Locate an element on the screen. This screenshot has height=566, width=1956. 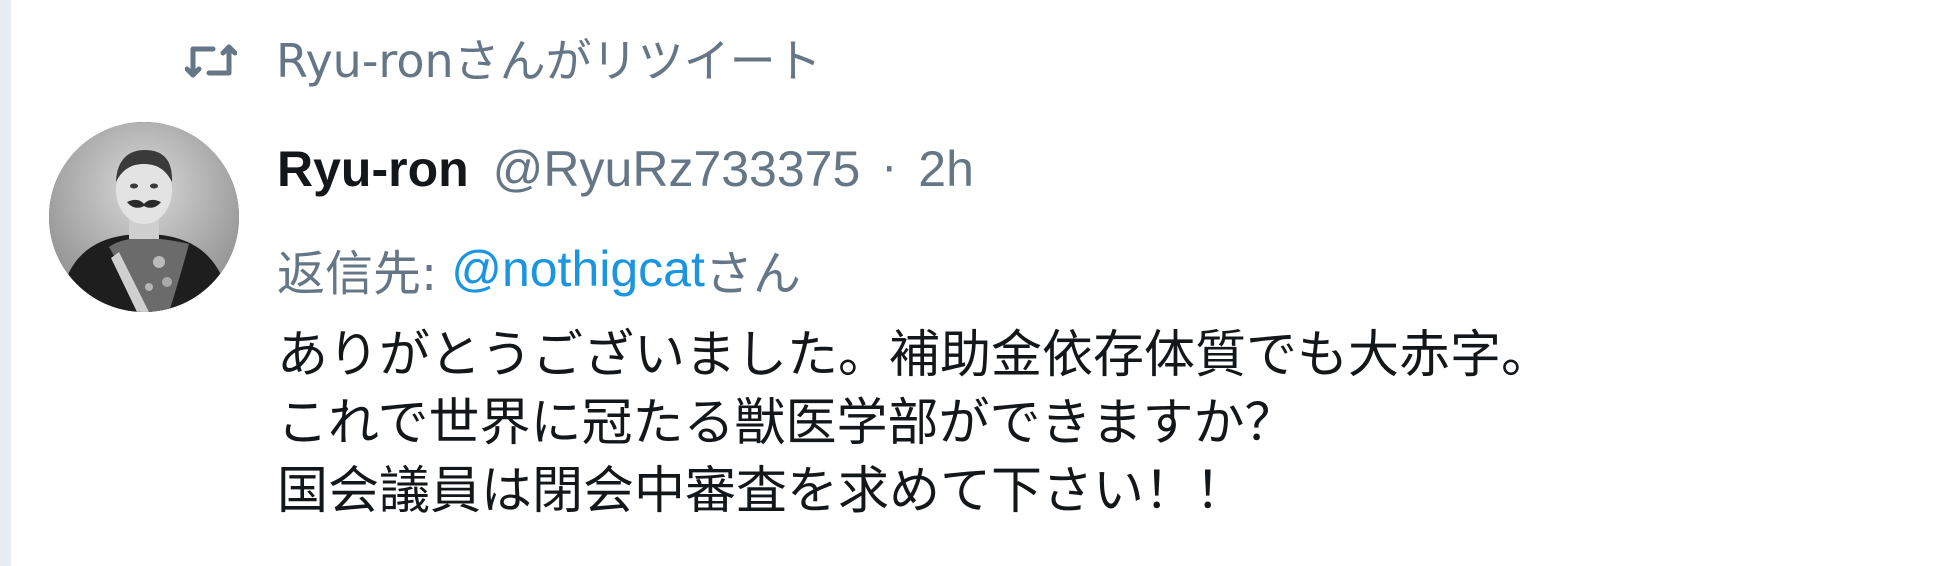
reply-mention-link: @nothigcat is located at coordinates (578, 269).